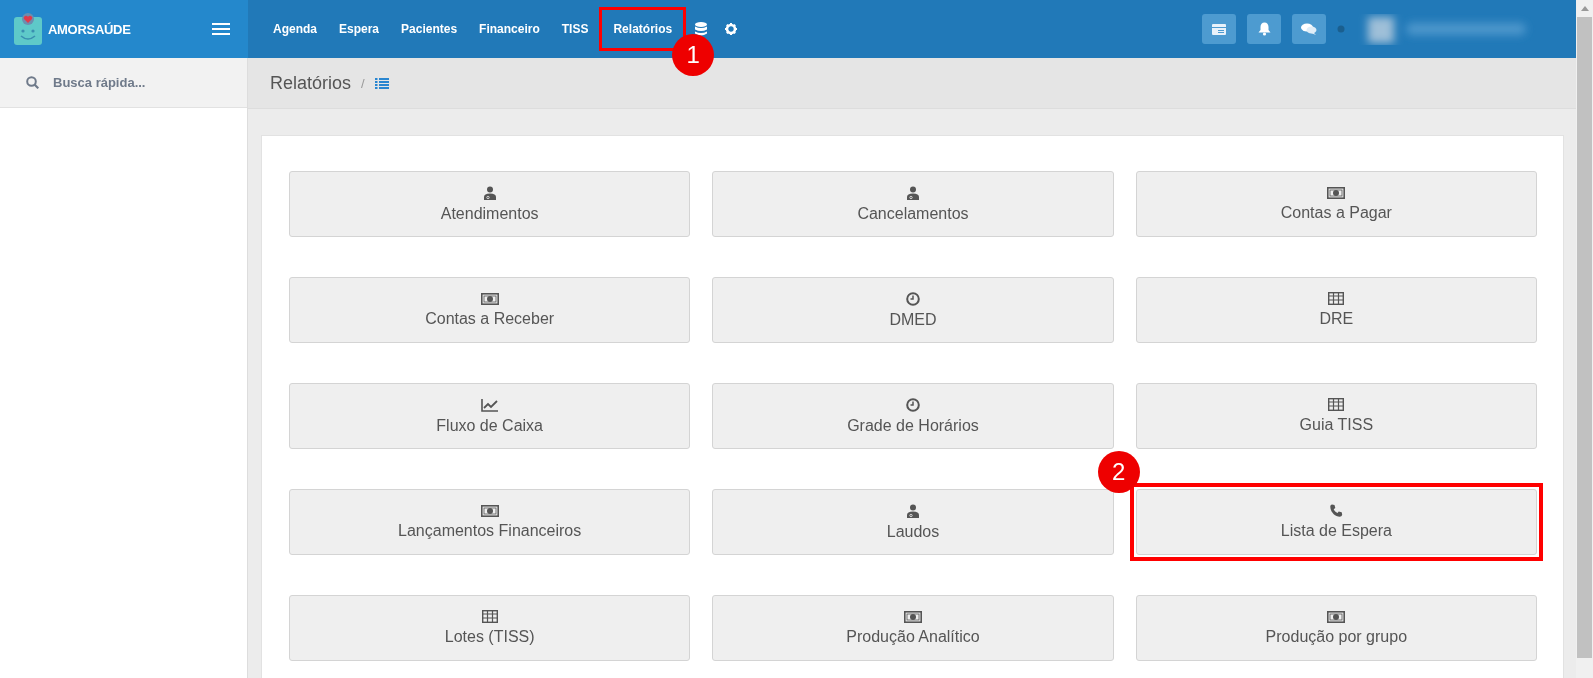 The width and height of the screenshot is (1593, 678). What do you see at coordinates (913, 416) in the screenshot?
I see `report-tile: Grade de Horários` at bounding box center [913, 416].